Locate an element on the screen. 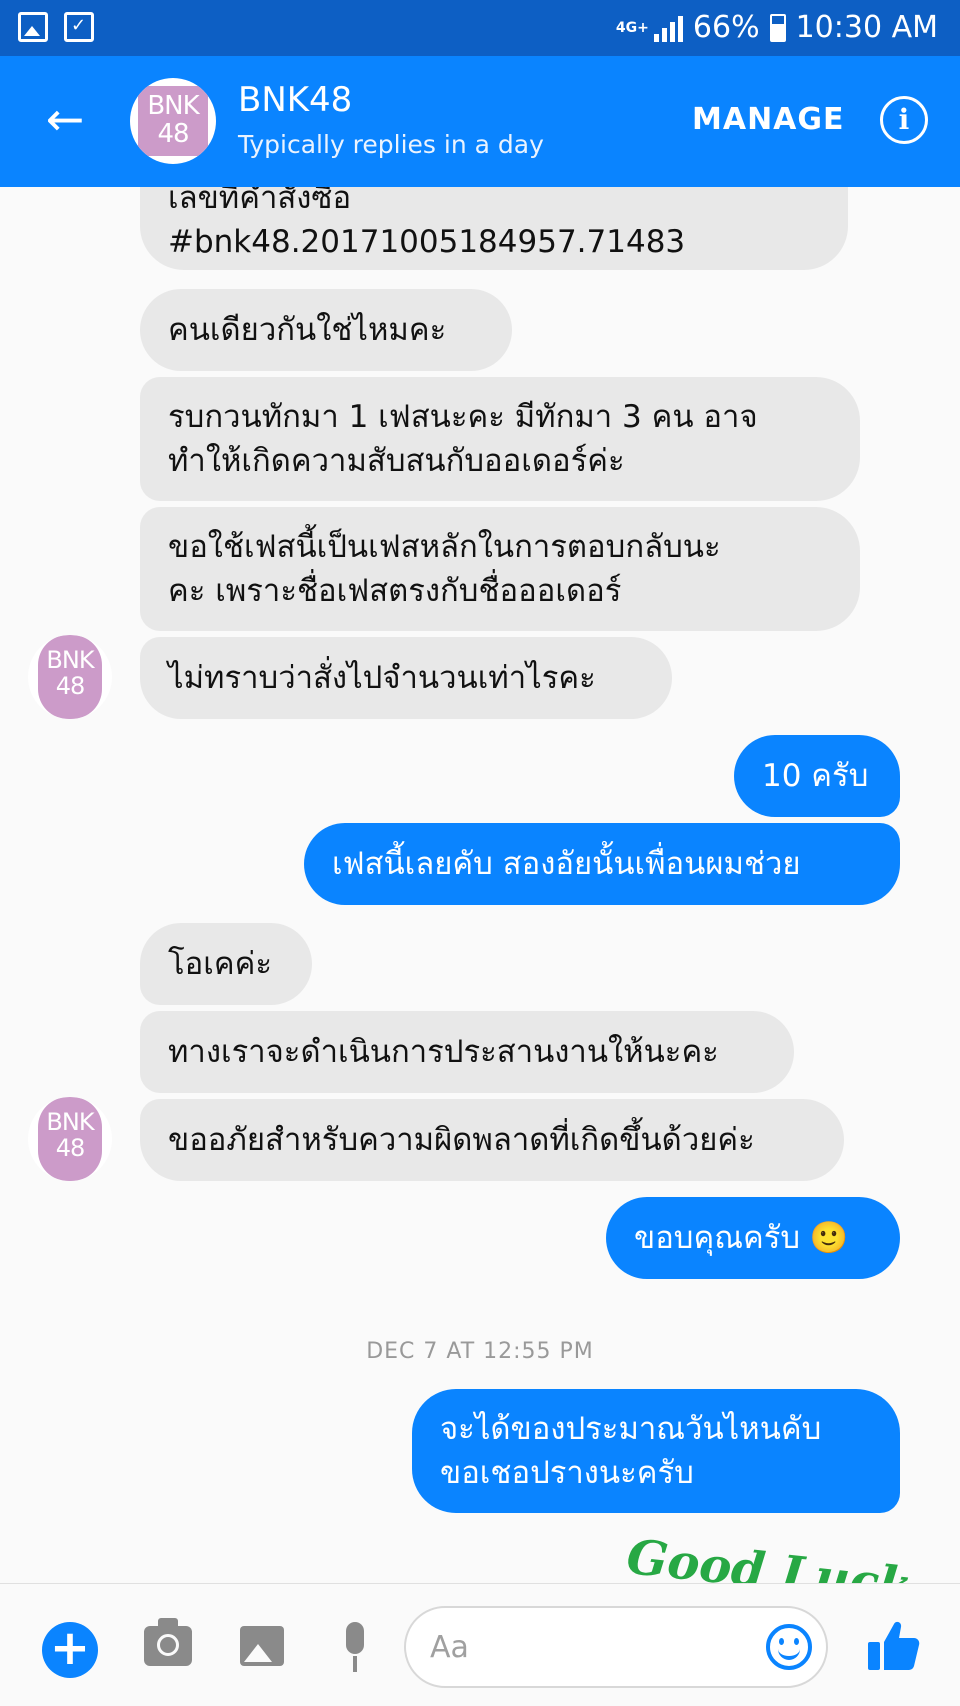  signal-icon is located at coordinates (668, 28).